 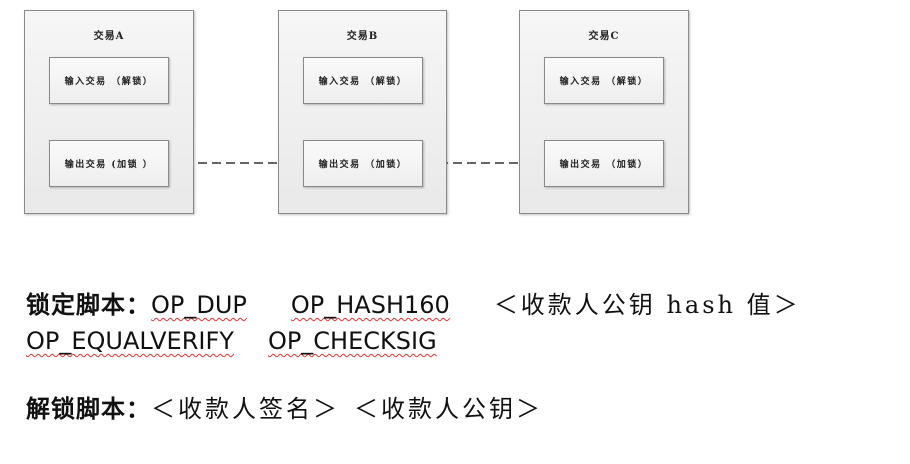 I want to click on locking-script-line-1: 锁定脚本：OP_DUP OP_HASH160 ＜收款人公钥 hash 值＞, so click(x=413, y=305).